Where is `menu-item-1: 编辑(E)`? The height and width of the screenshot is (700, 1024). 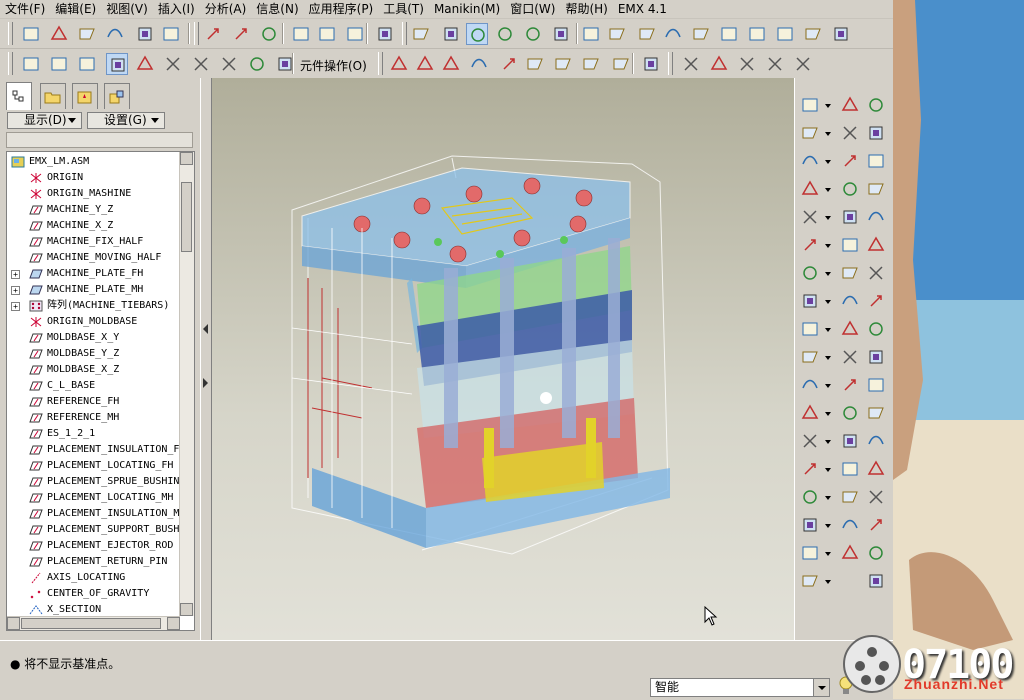
menu-item-1: 编辑(E) is located at coordinates (75, 9).